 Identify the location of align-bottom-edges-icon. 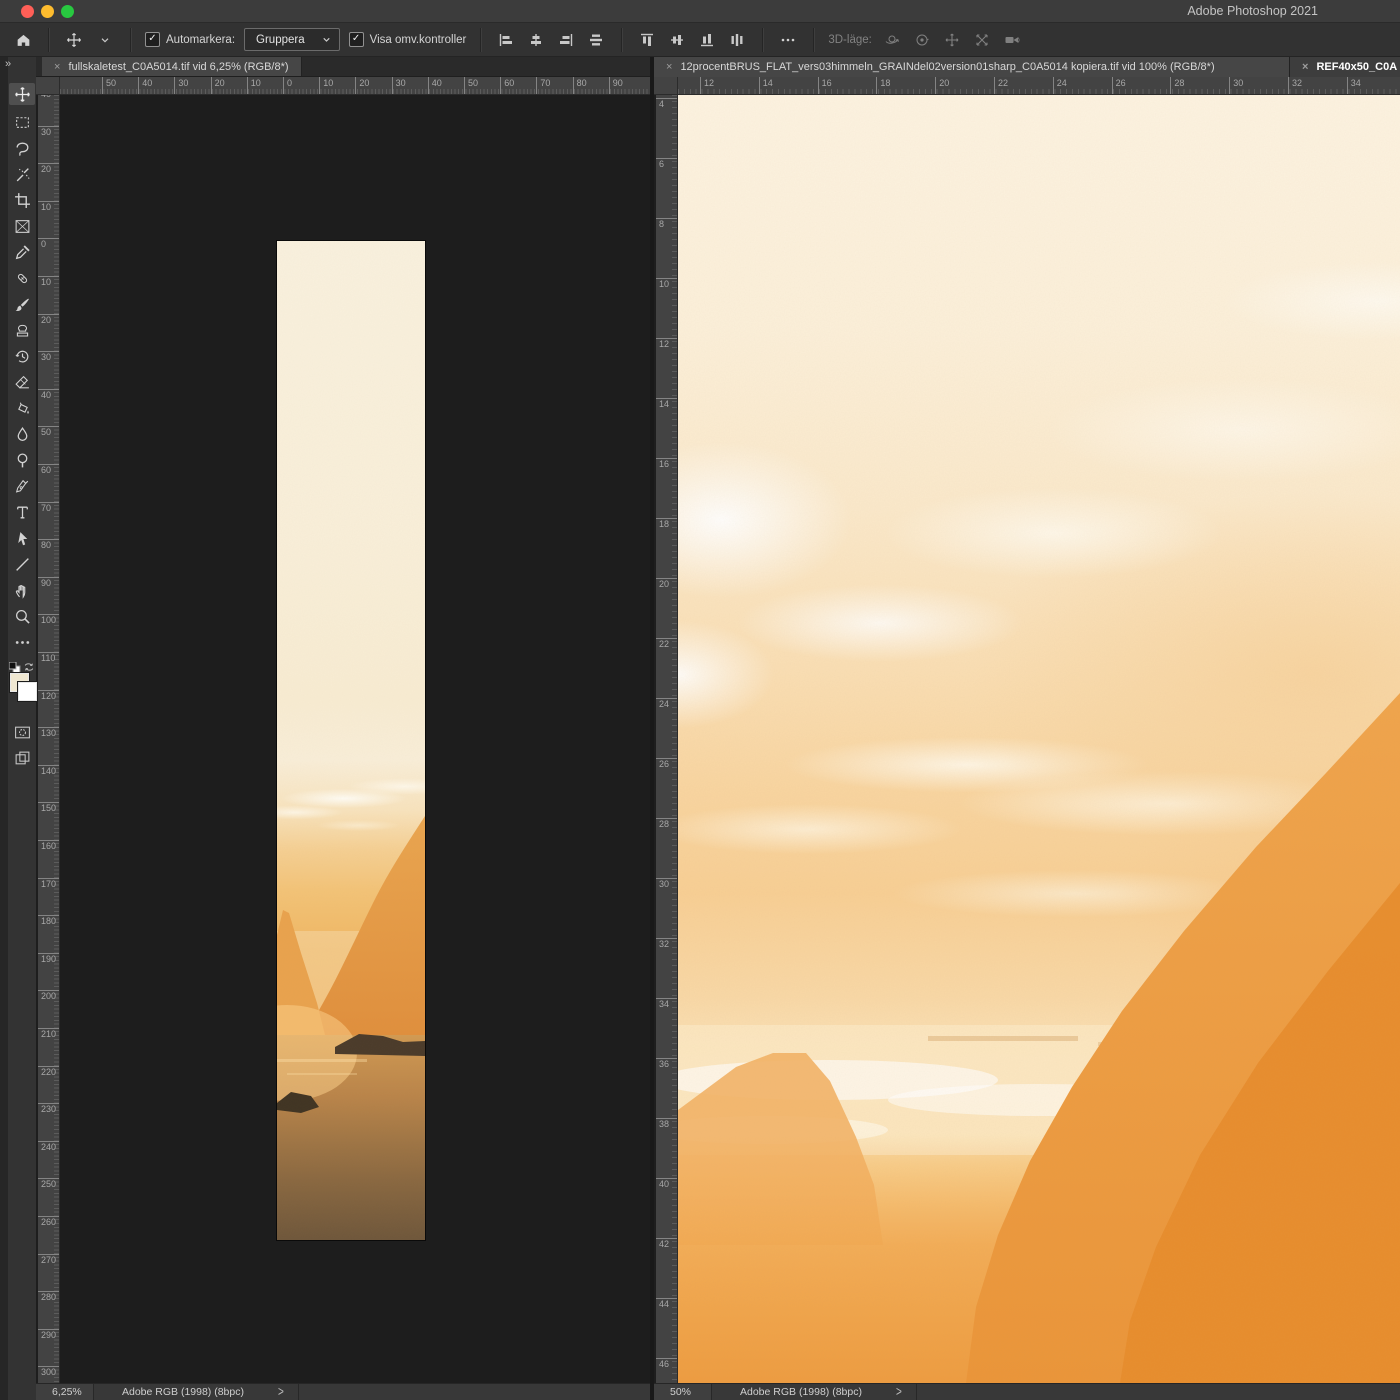
(707, 40).